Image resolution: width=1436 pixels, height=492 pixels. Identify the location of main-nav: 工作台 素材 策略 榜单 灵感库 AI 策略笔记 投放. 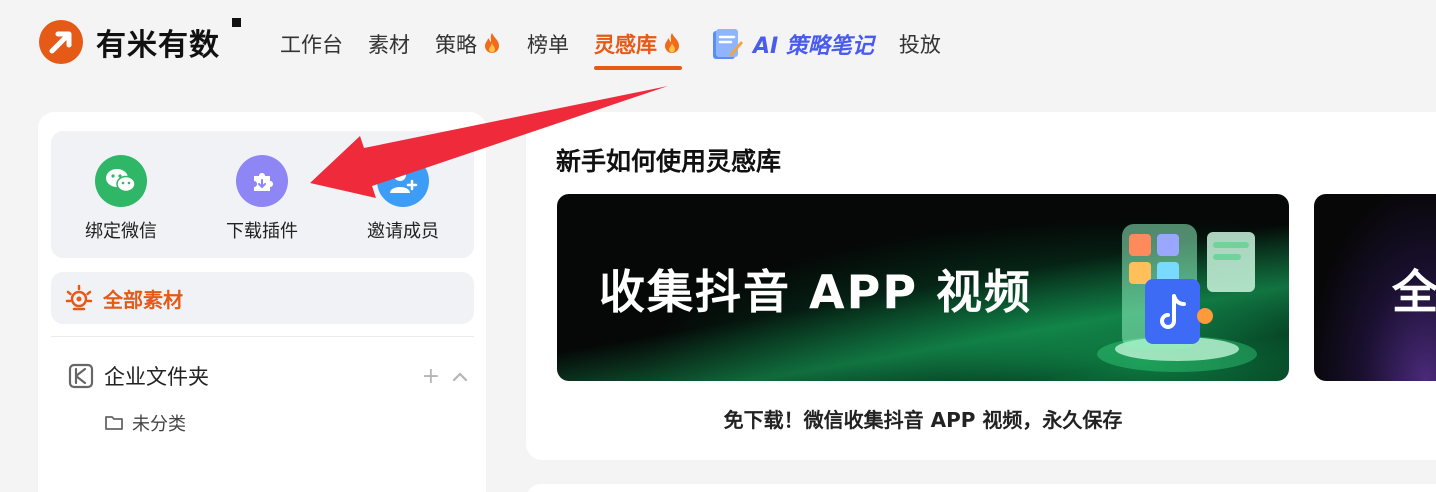
(623, 47).